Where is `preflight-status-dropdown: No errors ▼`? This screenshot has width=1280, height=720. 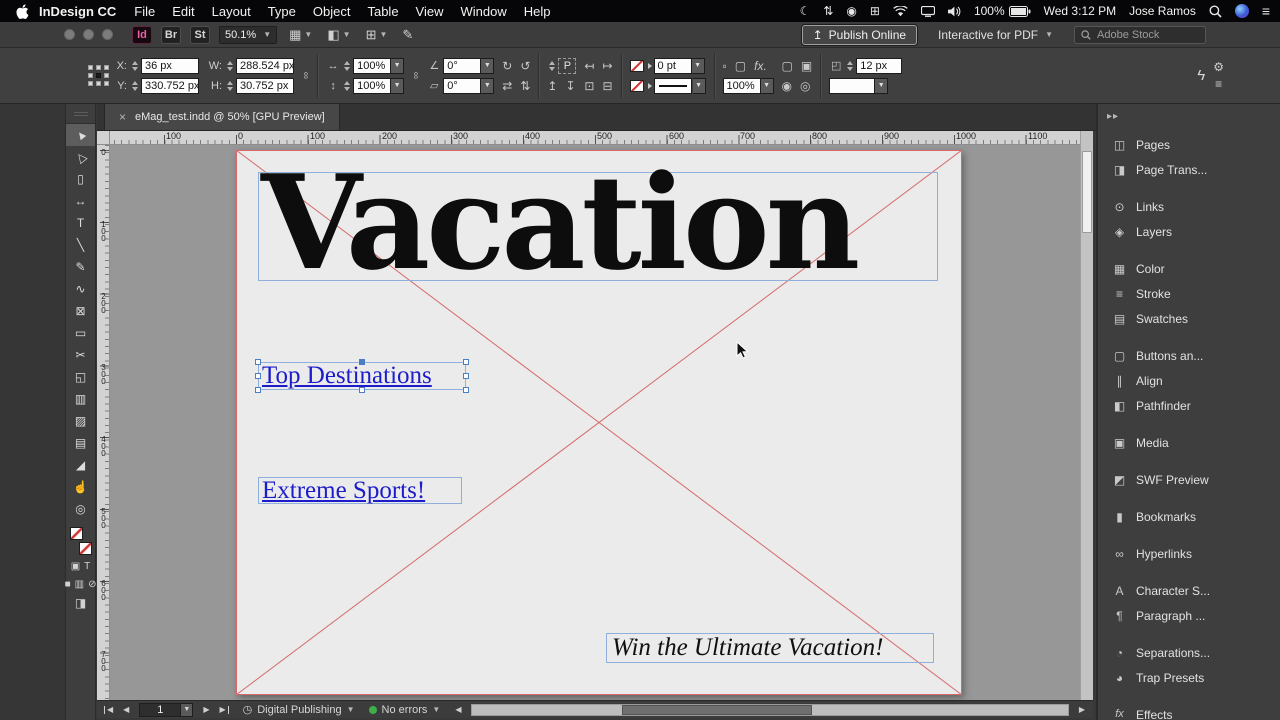
preflight-status-dropdown: No errors ▼ is located at coordinates (404, 710).